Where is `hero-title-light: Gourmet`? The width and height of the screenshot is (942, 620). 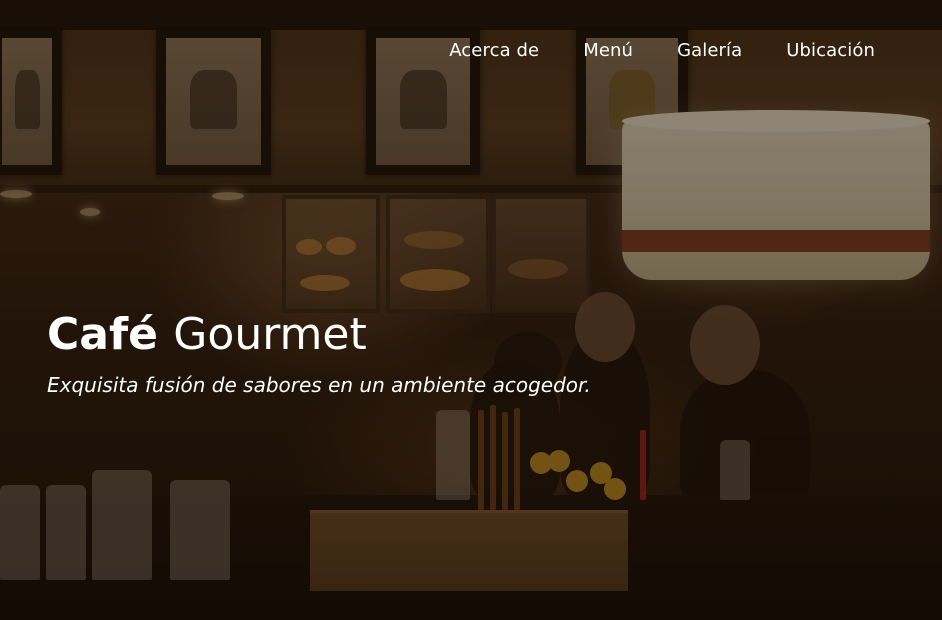
hero-title-light: Gourmet is located at coordinates (270, 334).